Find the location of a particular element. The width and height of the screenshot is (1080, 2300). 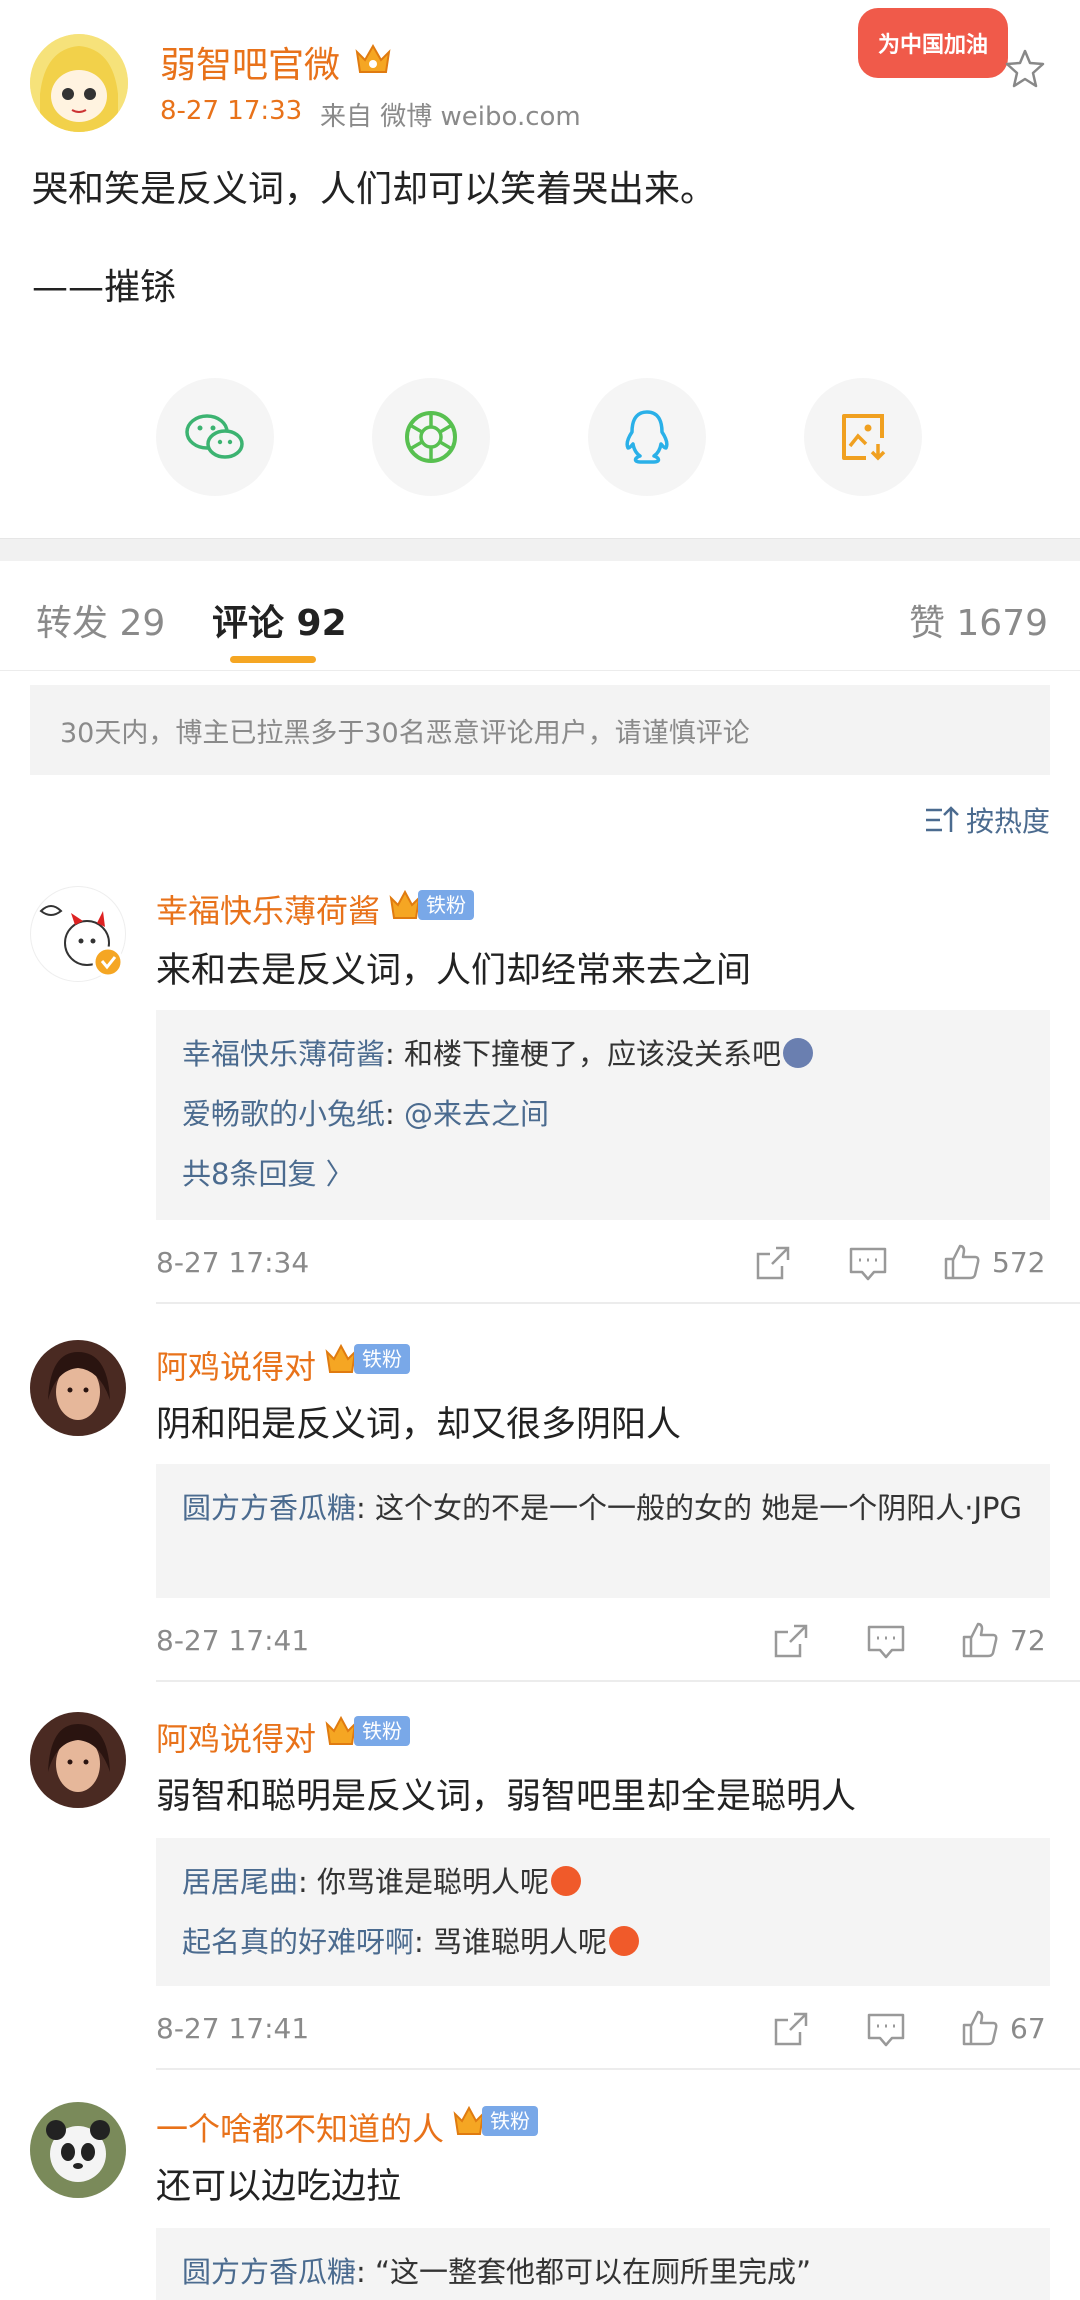

reply-text: 和楼下撞梗了，应该没关系吧 is located at coordinates (593, 1054).